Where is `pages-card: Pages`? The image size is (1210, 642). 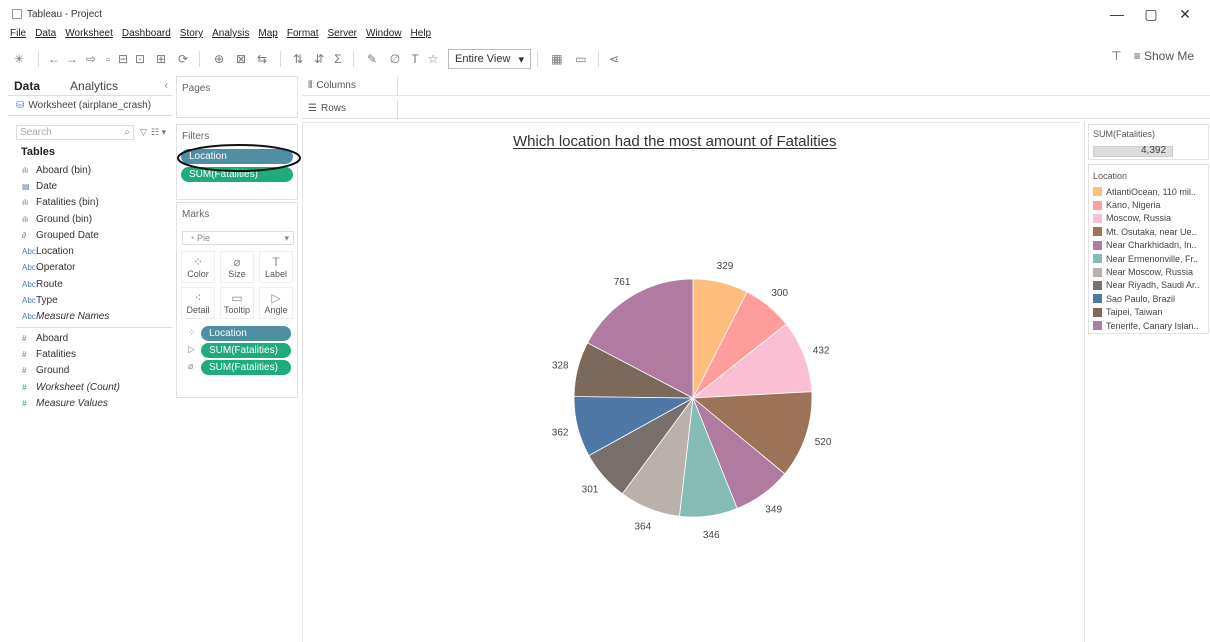
pages-card: Pages is located at coordinates (237, 97).